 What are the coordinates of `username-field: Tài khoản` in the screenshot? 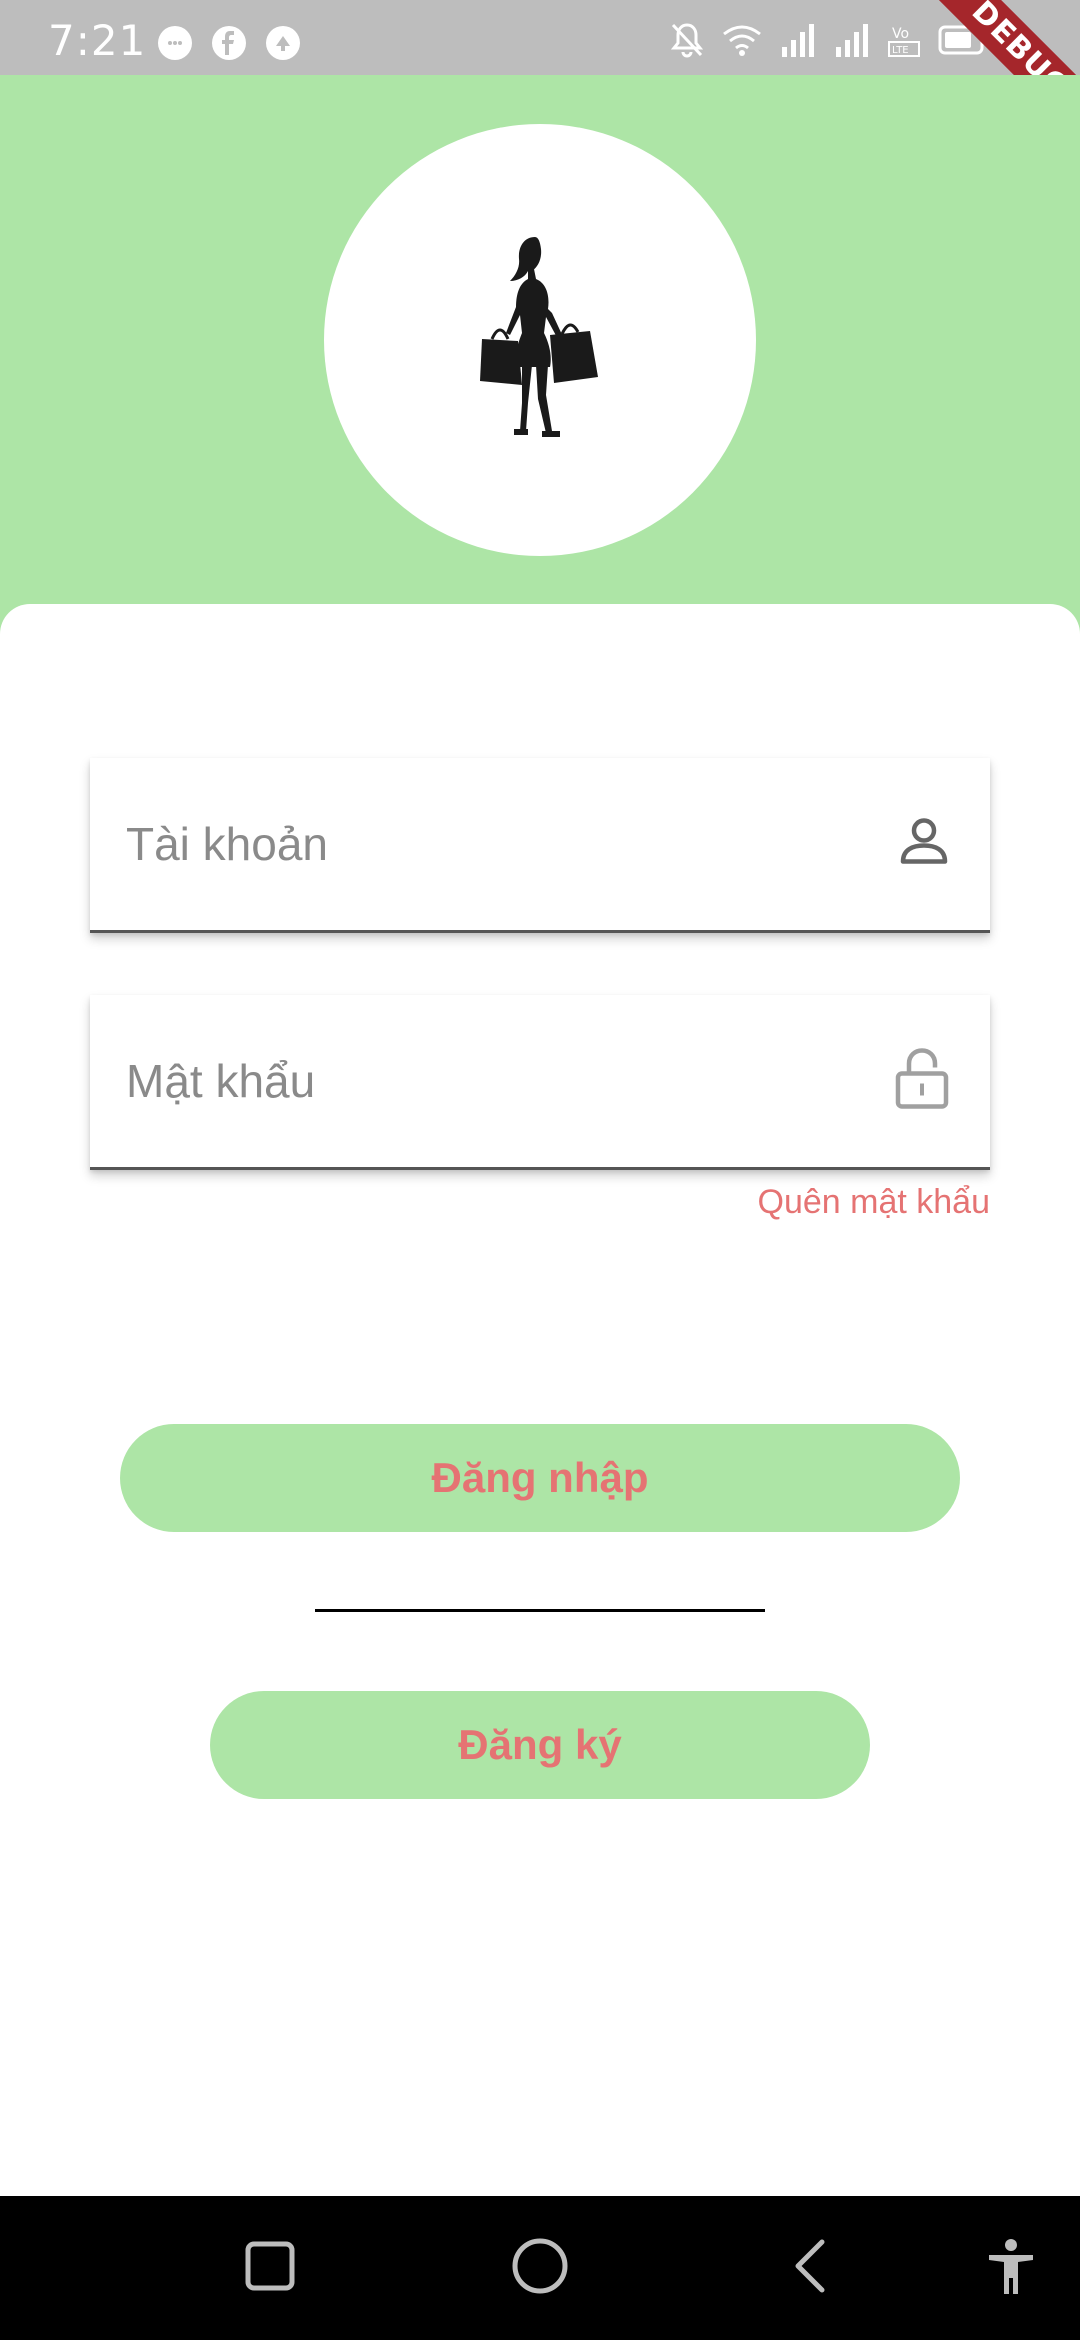 It's located at (540, 845).